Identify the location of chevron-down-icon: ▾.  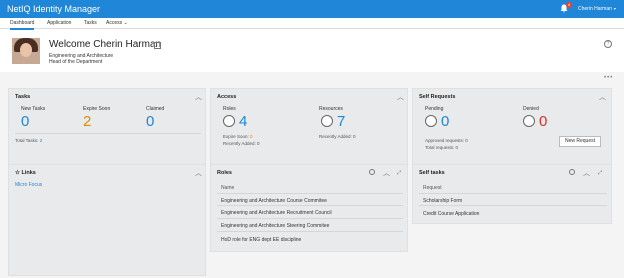
(614, 8).